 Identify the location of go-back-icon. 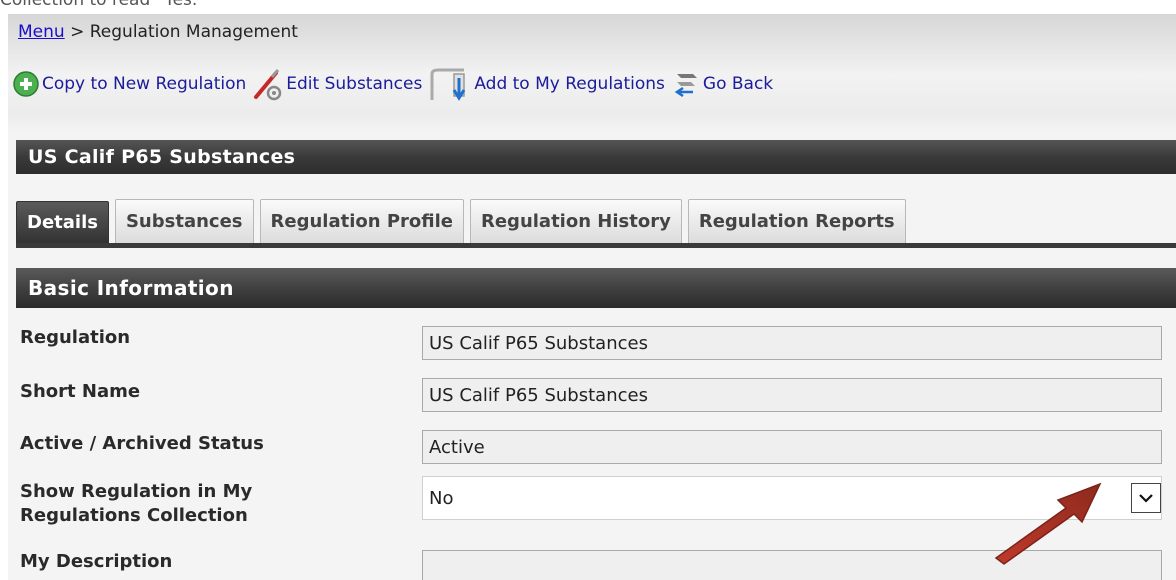
(685, 86).